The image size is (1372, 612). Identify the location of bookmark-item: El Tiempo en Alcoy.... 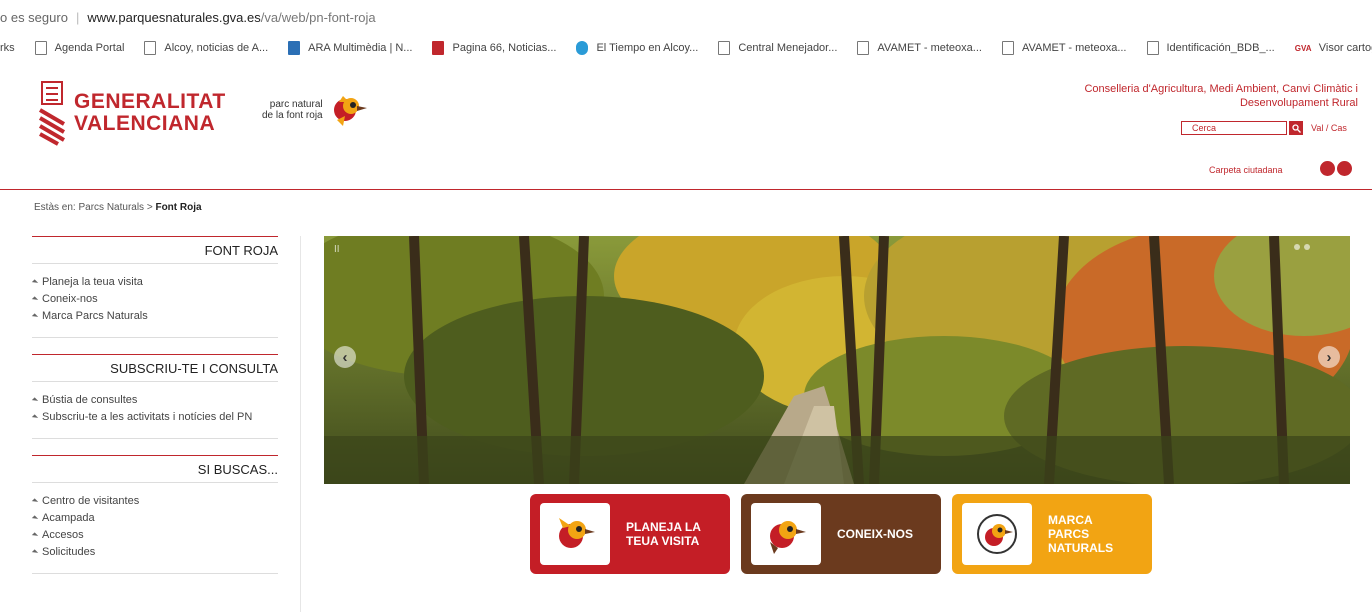
(637, 48).